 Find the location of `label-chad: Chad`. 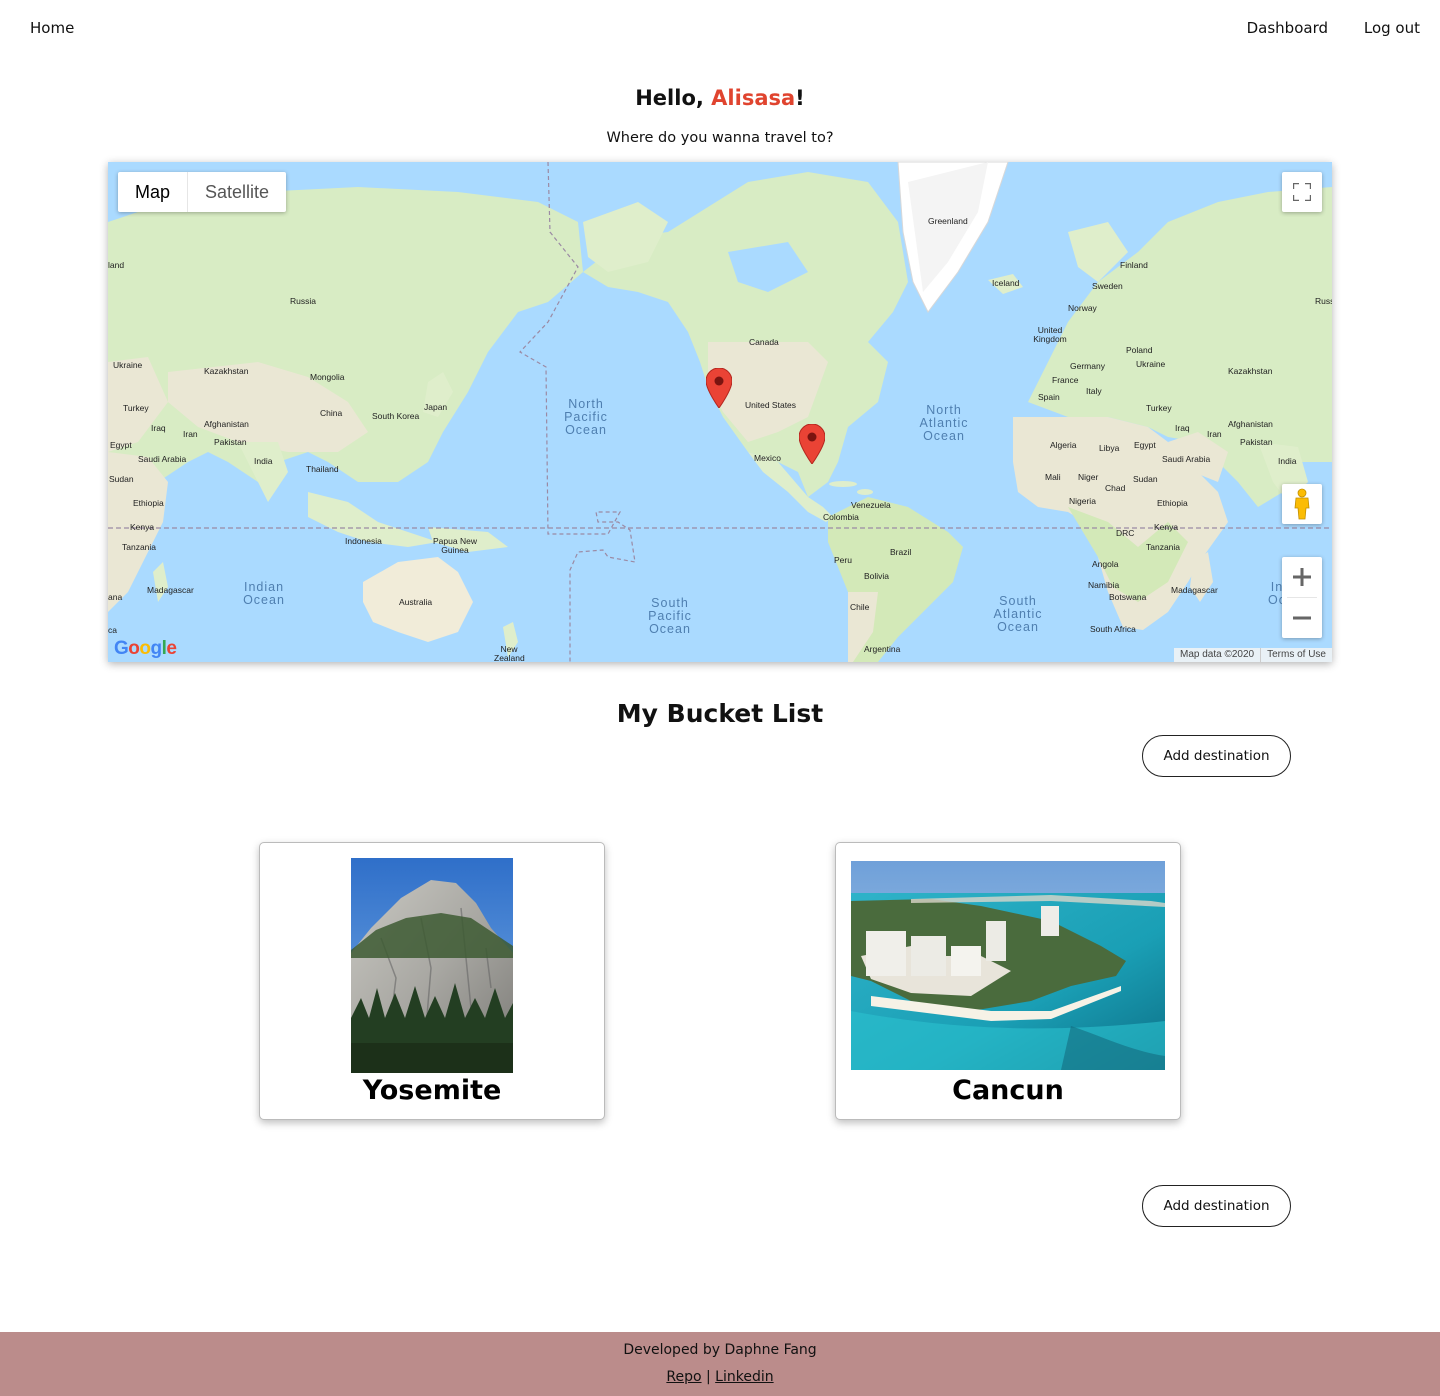

label-chad: Chad is located at coordinates (1115, 488).